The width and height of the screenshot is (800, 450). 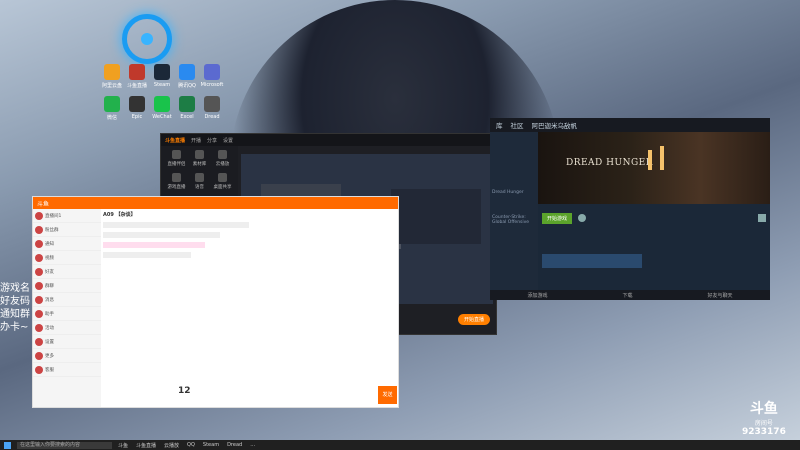 What do you see at coordinates (119, 215) in the screenshot?
I see `room-label: A09 【杂谈】` at bounding box center [119, 215].